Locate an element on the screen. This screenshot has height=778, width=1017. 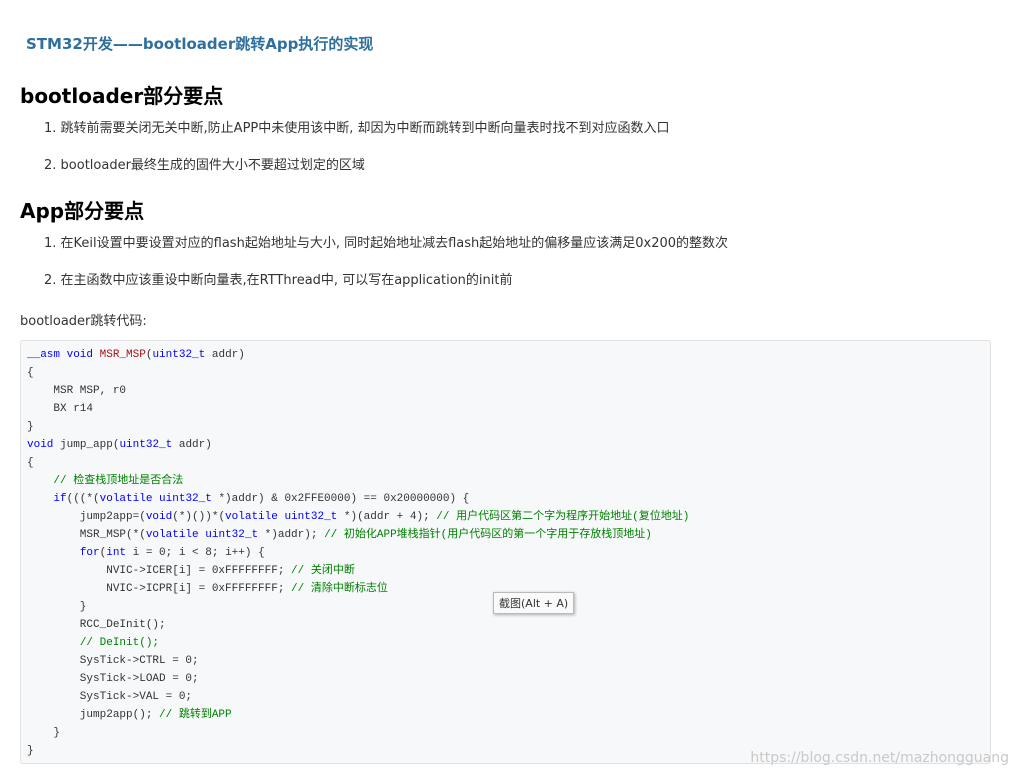
code-line: BX r14 is located at coordinates (358, 409).